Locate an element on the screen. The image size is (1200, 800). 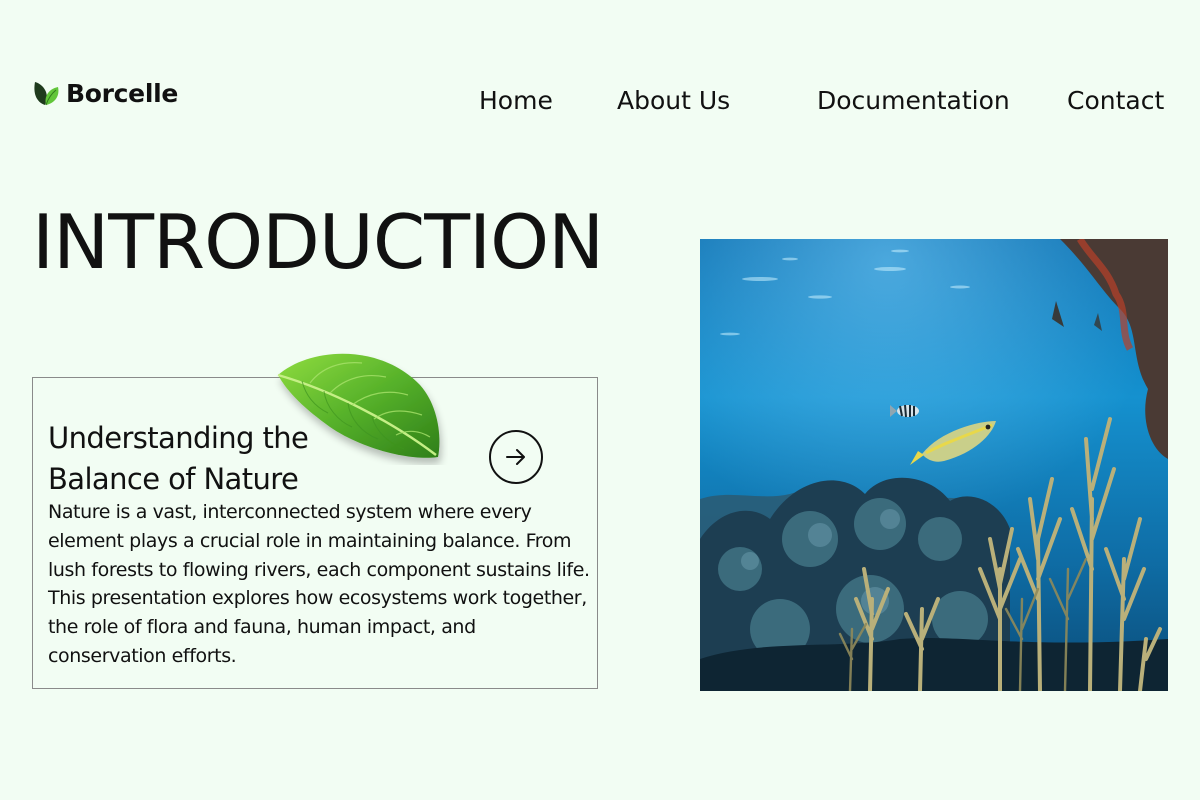
leaf-image is located at coordinates (358, 405).